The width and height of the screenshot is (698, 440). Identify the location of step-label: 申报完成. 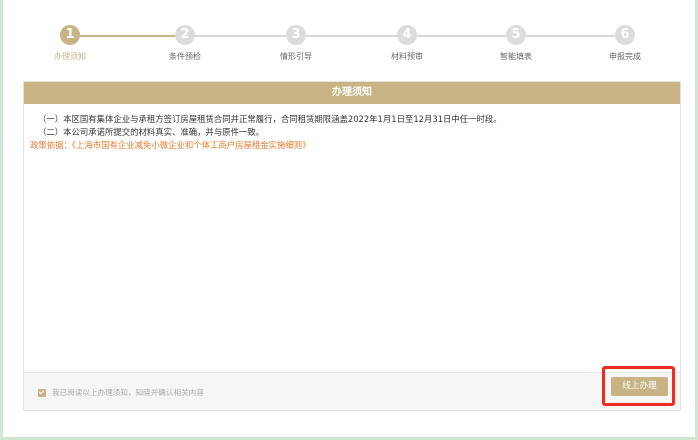
(625, 56).